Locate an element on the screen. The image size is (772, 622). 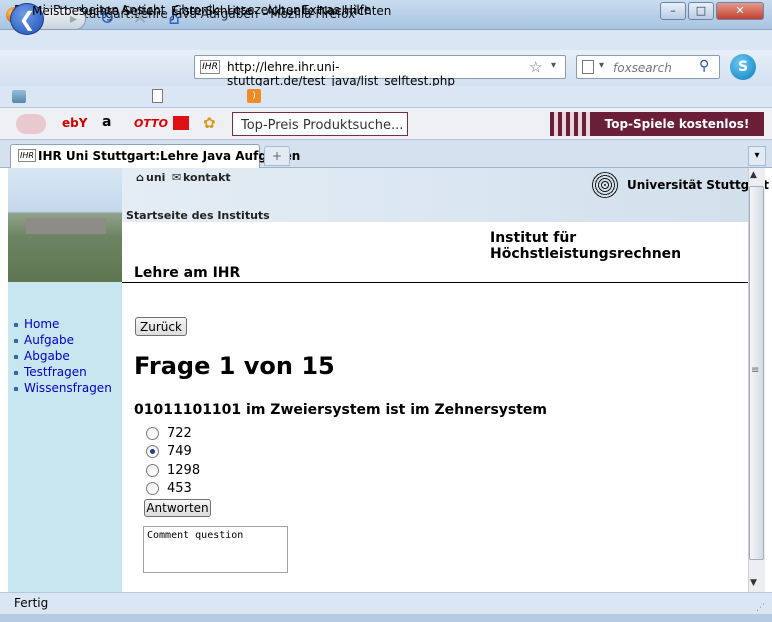
nav-testfragen: Testfragen is located at coordinates (50, 372).